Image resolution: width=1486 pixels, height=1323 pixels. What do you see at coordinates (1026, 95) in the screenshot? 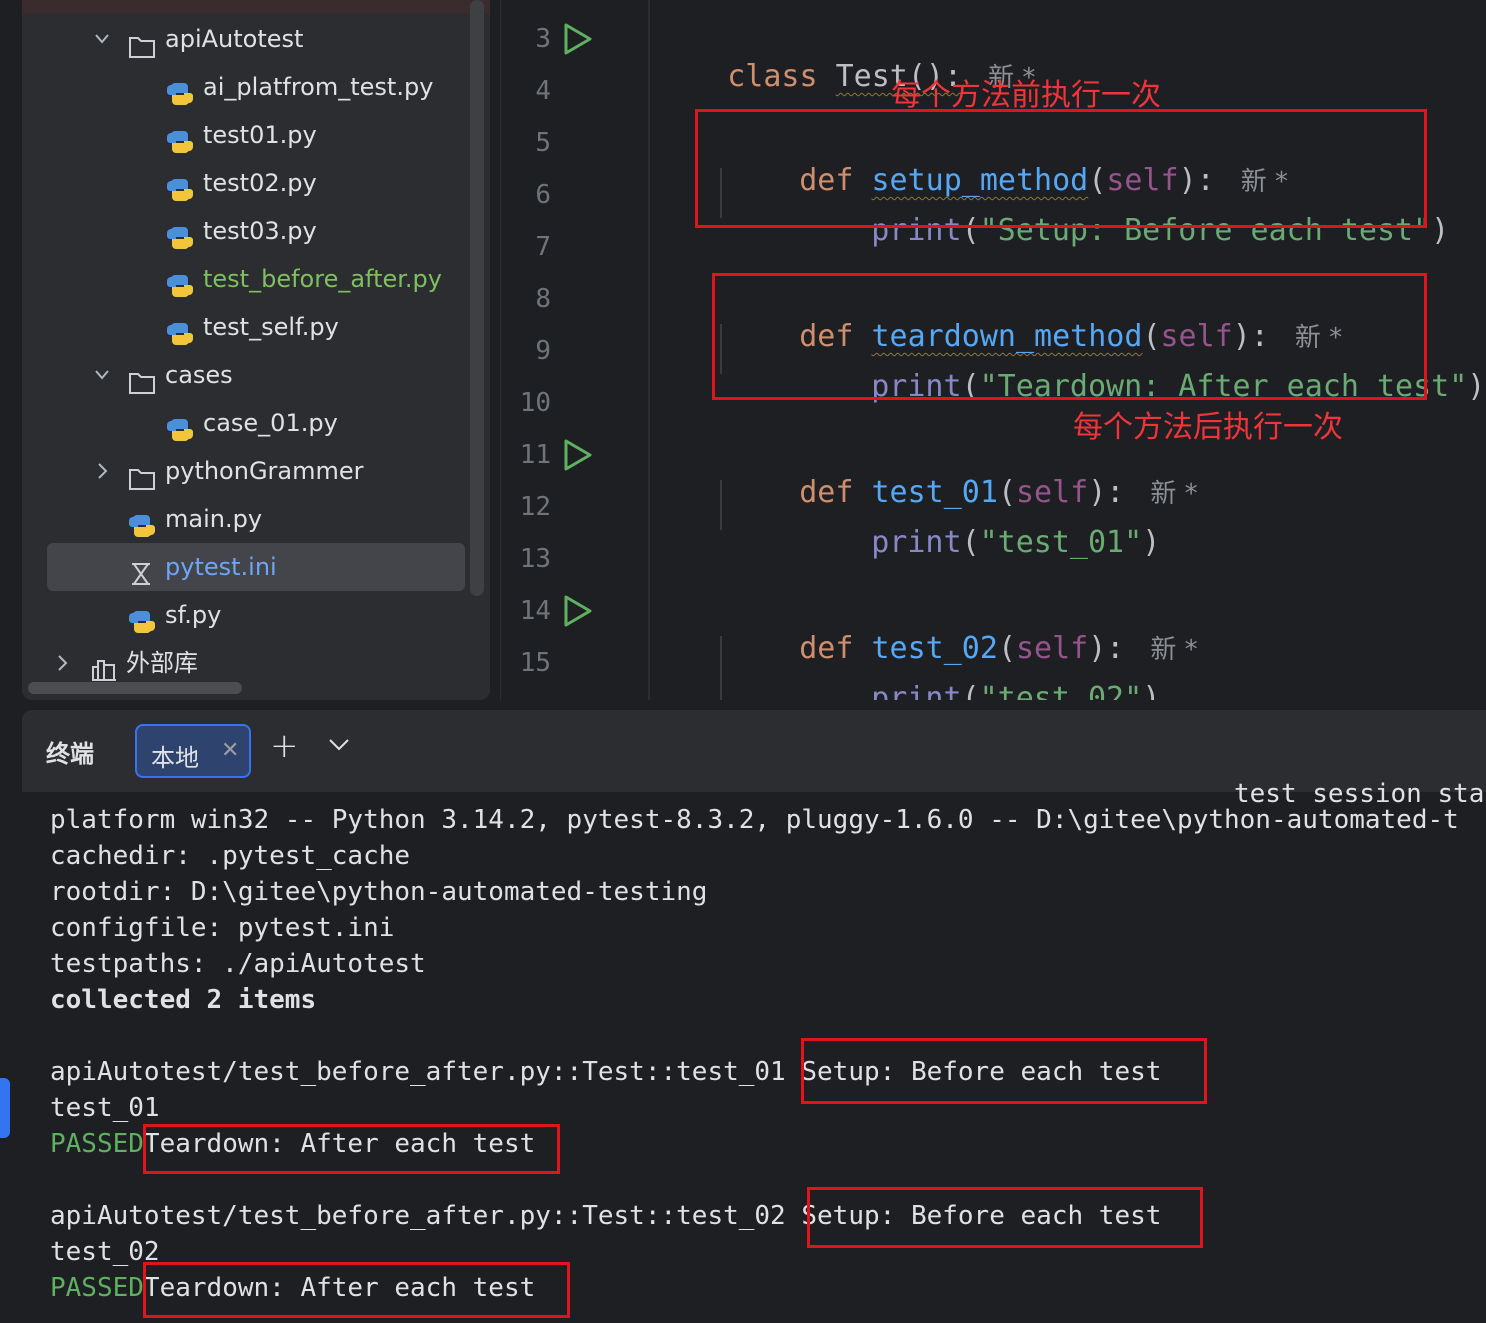
I see `annotation-before: 每个方法前执行一次` at bounding box center [1026, 95].